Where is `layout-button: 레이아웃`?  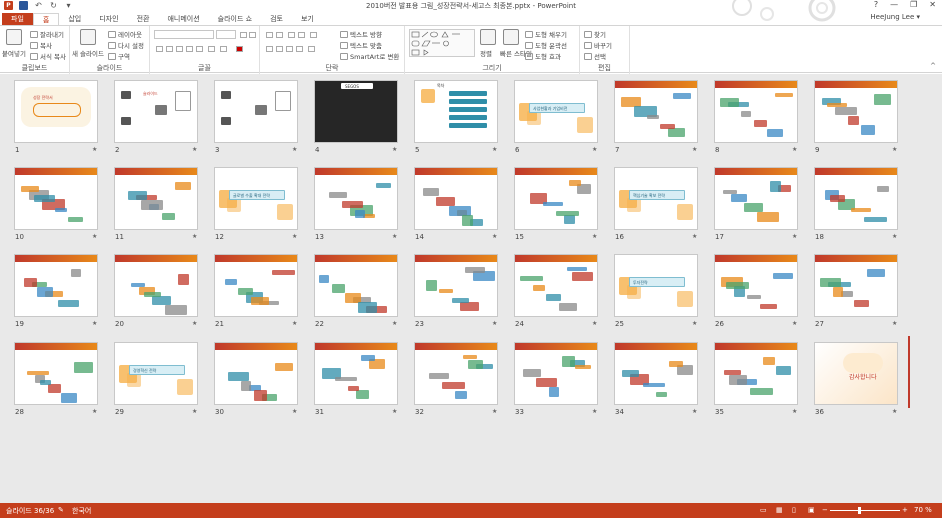
layout-button: 레이아웃 is located at coordinates (125, 34).